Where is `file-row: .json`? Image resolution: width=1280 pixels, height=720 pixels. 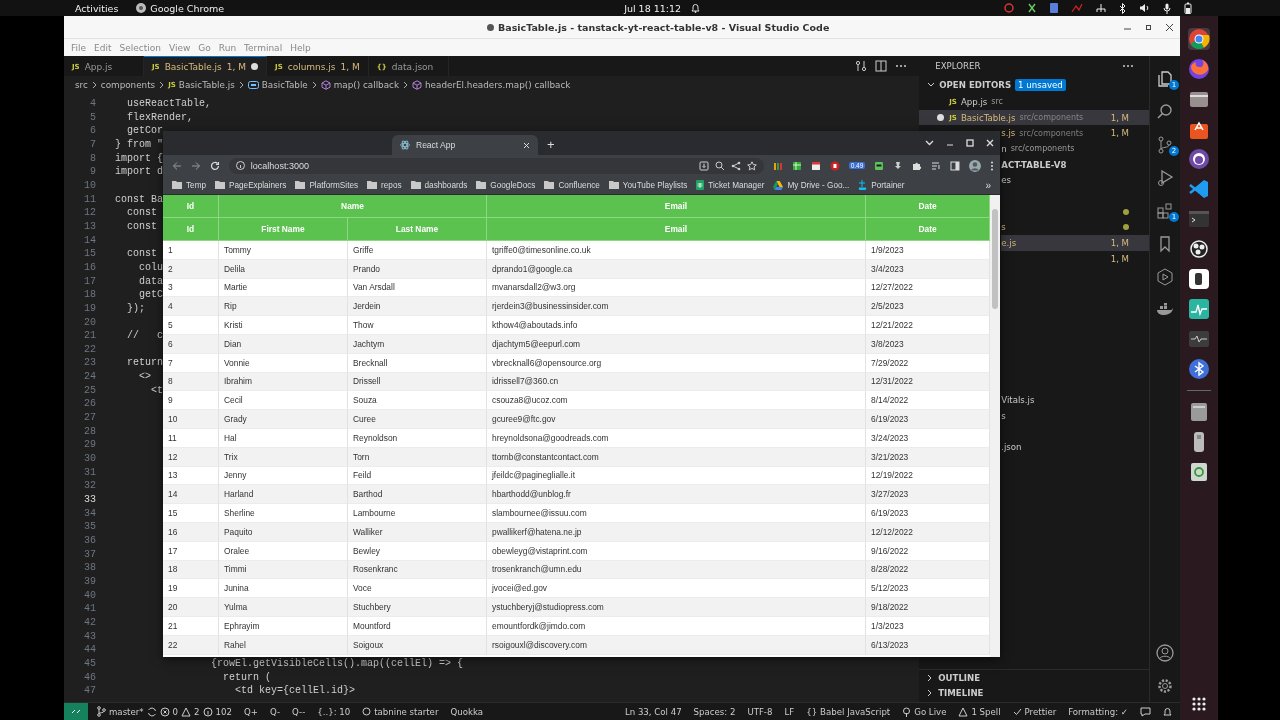
file-row: .json is located at coordinates (1075, 447).